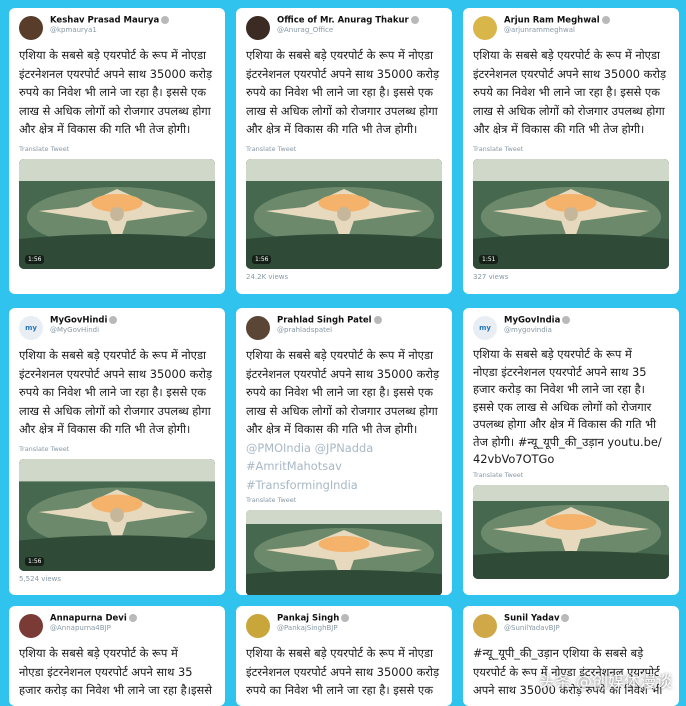 This screenshot has height=706, width=686. What do you see at coordinates (93, 628) in the screenshot?
I see `author-handle: @Annapurna4BJP` at bounding box center [93, 628].